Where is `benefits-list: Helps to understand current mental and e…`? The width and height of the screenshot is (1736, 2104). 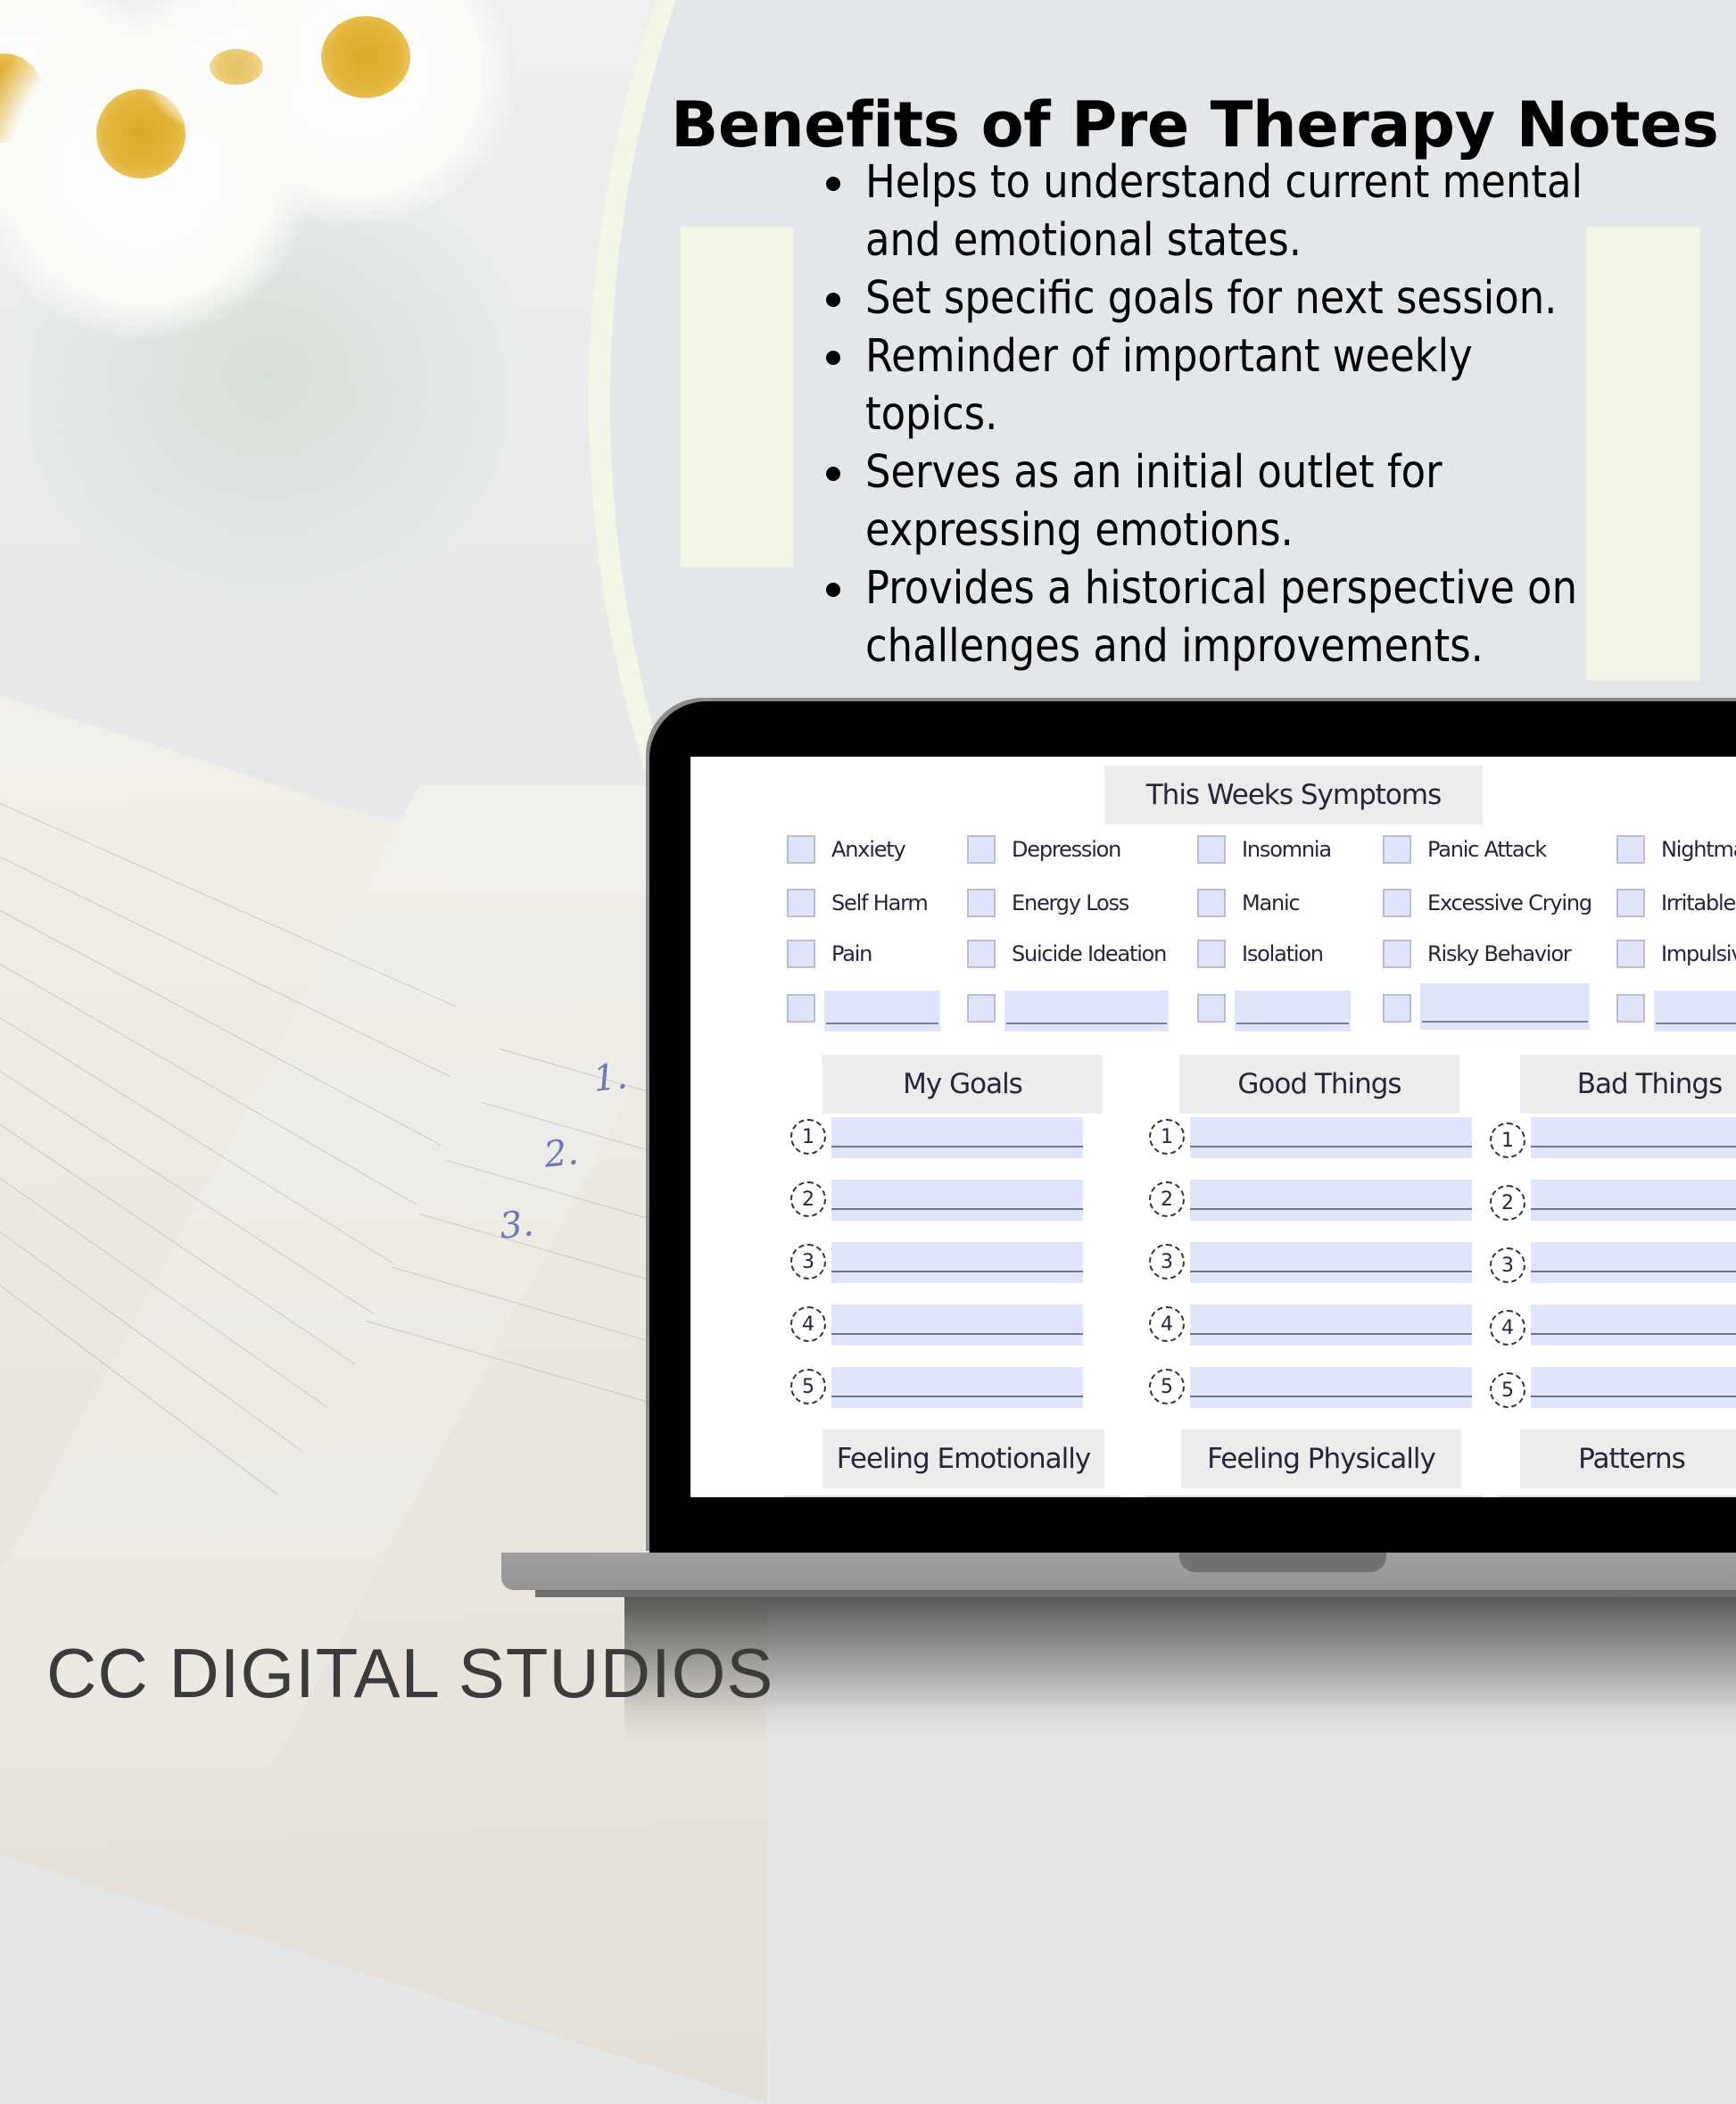
benefits-list: Helps to understand current mental and e… is located at coordinates (1276, 414).